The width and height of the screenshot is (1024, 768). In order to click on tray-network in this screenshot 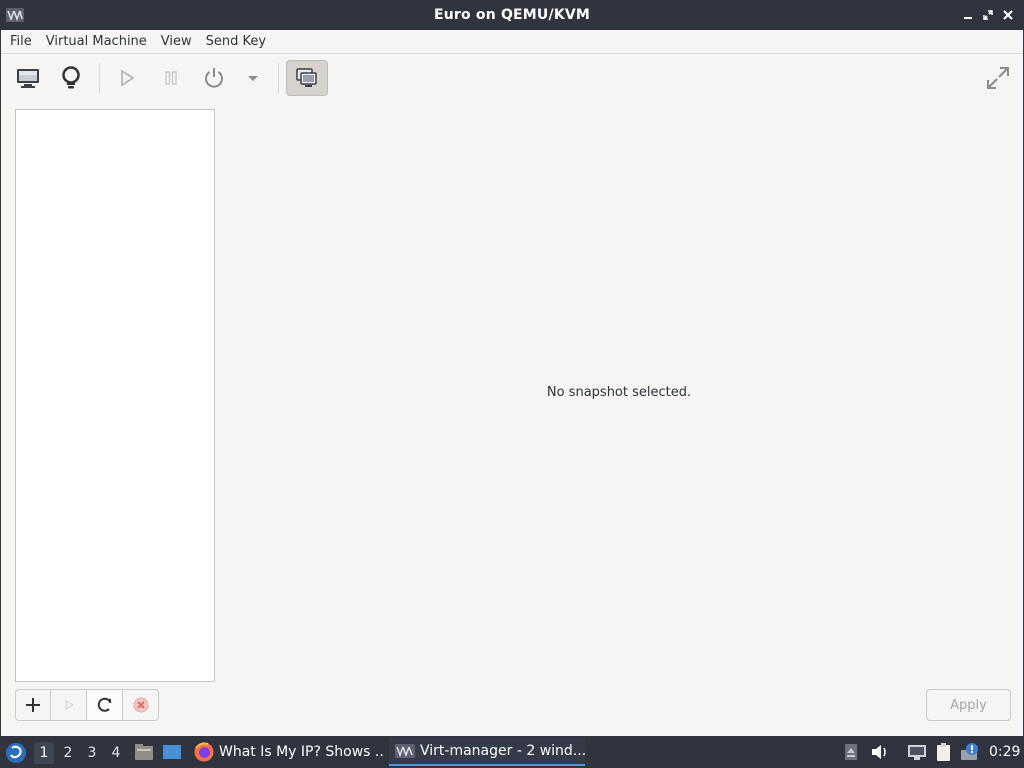, I will do `click(917, 752)`.